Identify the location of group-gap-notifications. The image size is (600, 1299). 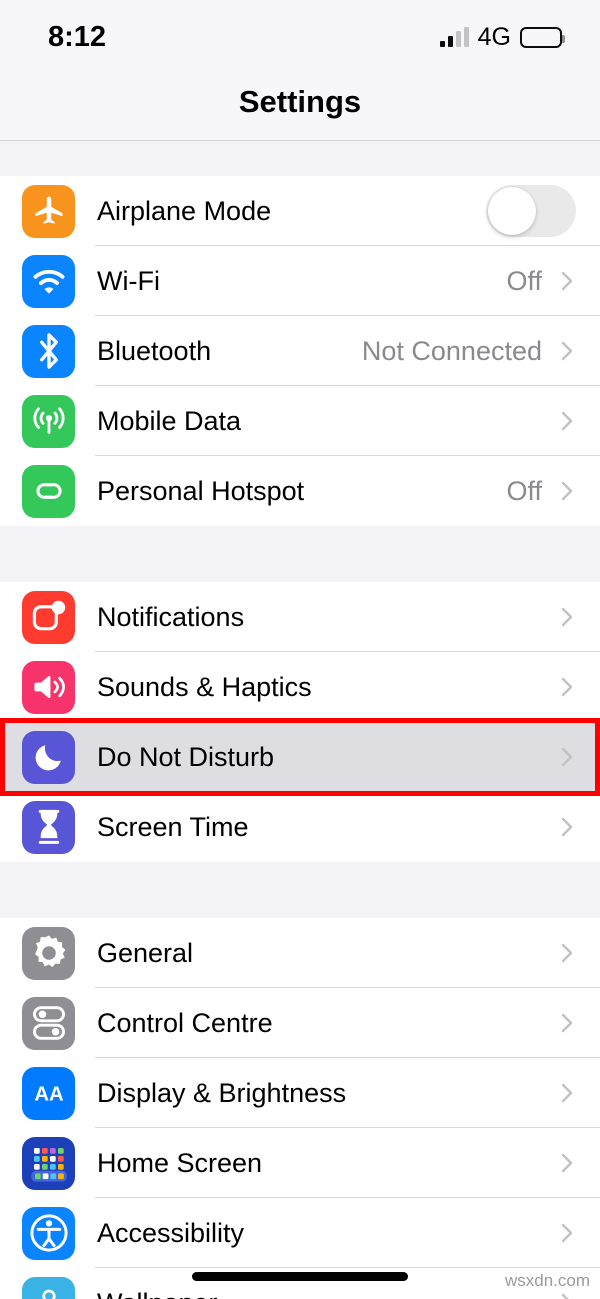
(300, 554).